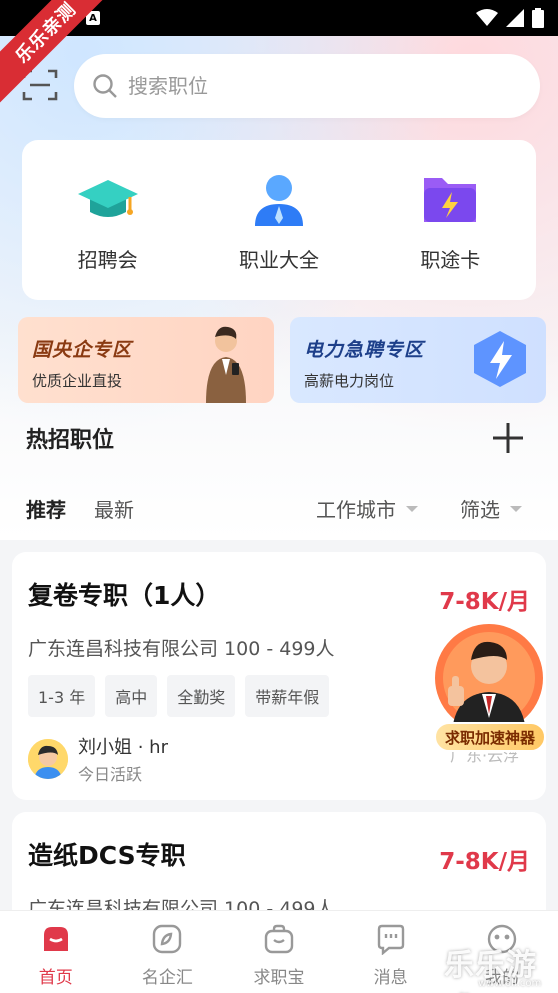 This screenshot has height=993, width=558. Describe the element at coordinates (146, 360) in the screenshot. I see `promo-banner-soe: 国央企专区 优质企业直投` at that location.